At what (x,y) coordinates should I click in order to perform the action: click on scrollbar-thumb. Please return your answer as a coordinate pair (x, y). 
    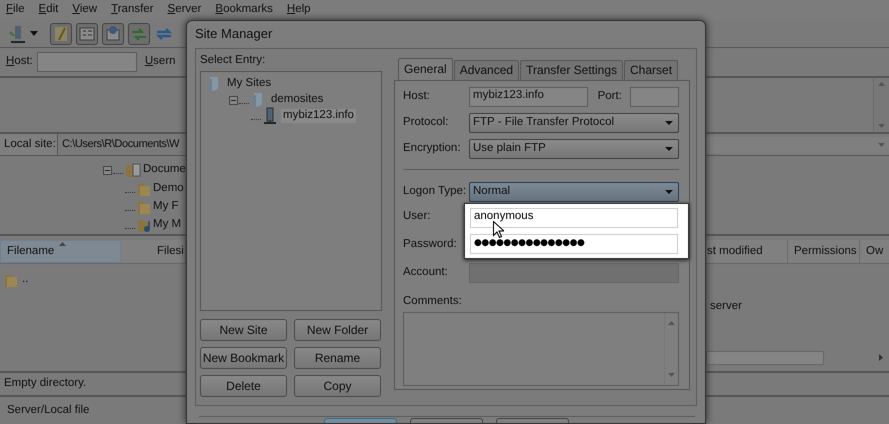
    Looking at the image, I should click on (765, 357).